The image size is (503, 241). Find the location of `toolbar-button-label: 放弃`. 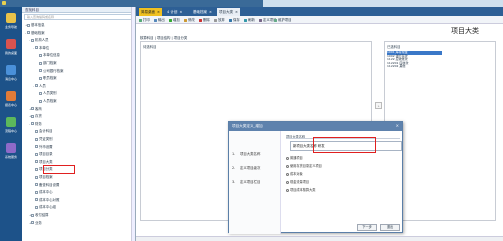

toolbar-button-label: 放弃 is located at coordinates (221, 20).